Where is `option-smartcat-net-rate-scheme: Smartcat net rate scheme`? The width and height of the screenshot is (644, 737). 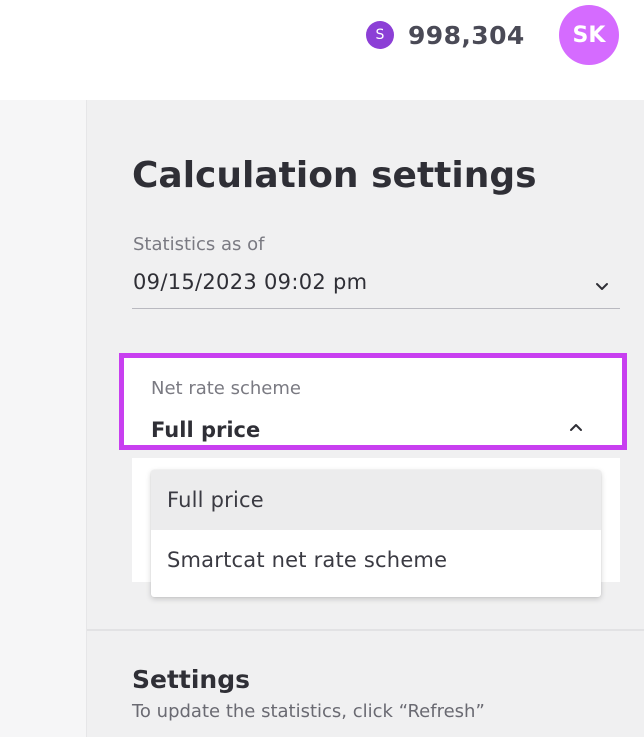
option-smartcat-net-rate-scheme: Smartcat net rate scheme is located at coordinates (376, 560).